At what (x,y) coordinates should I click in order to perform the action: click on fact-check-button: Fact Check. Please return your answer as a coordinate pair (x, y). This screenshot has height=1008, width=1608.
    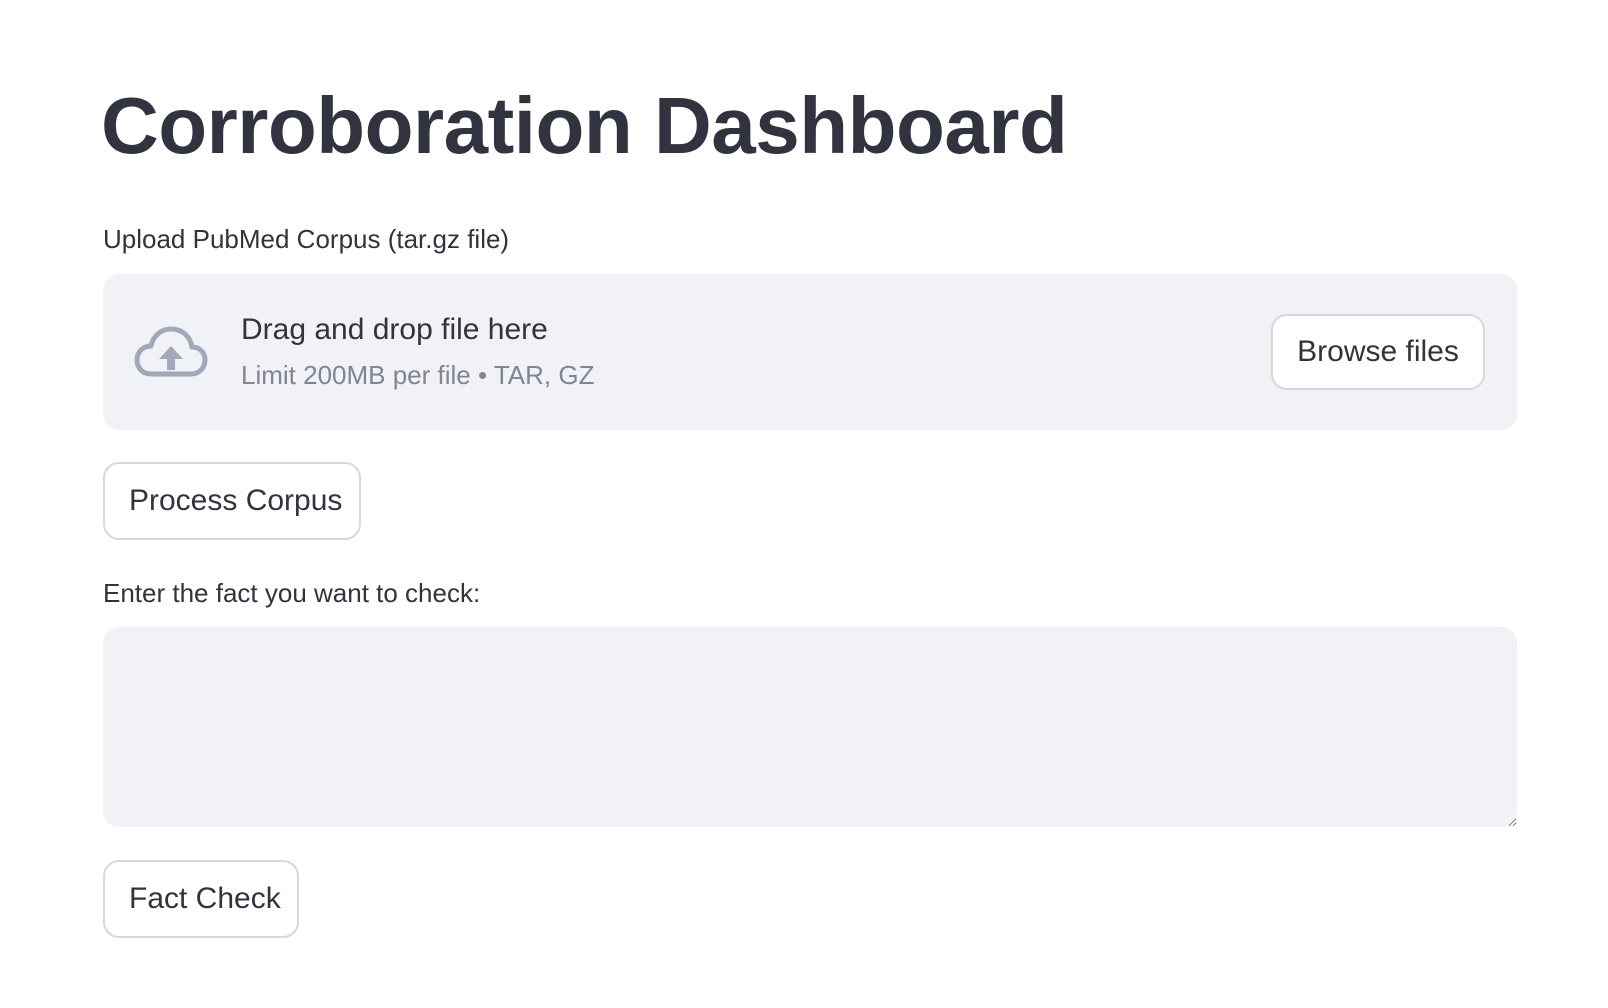
    Looking at the image, I should click on (201, 899).